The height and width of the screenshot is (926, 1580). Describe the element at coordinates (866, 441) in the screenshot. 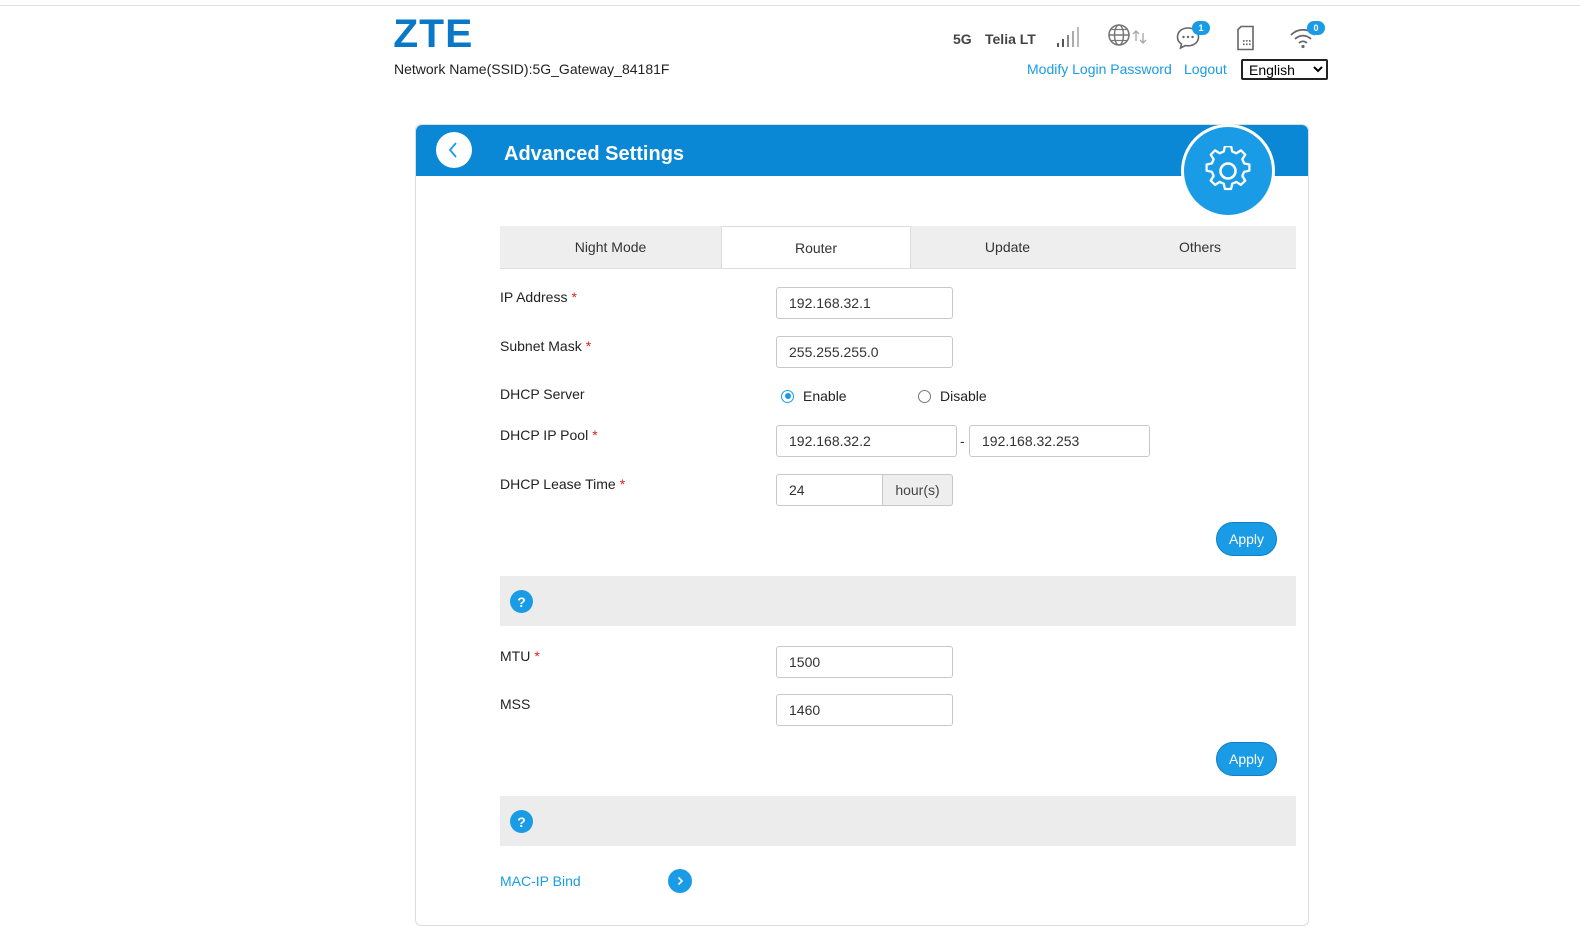

I see `dhcp-pool-start-input` at that location.